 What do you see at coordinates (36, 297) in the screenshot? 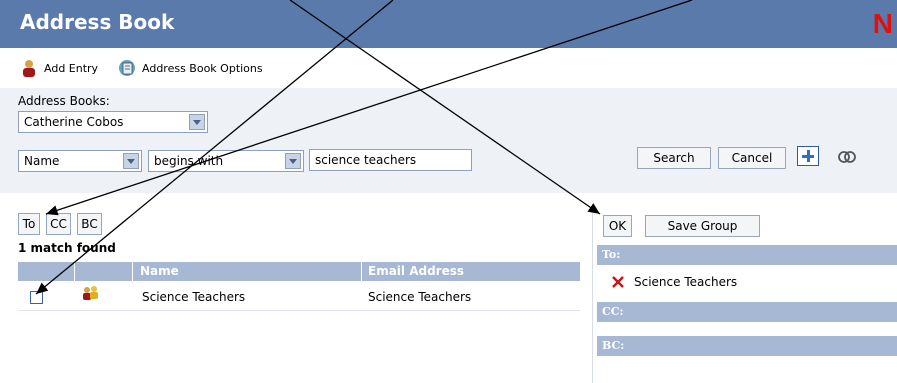
I see `row-checkbox` at bounding box center [36, 297].